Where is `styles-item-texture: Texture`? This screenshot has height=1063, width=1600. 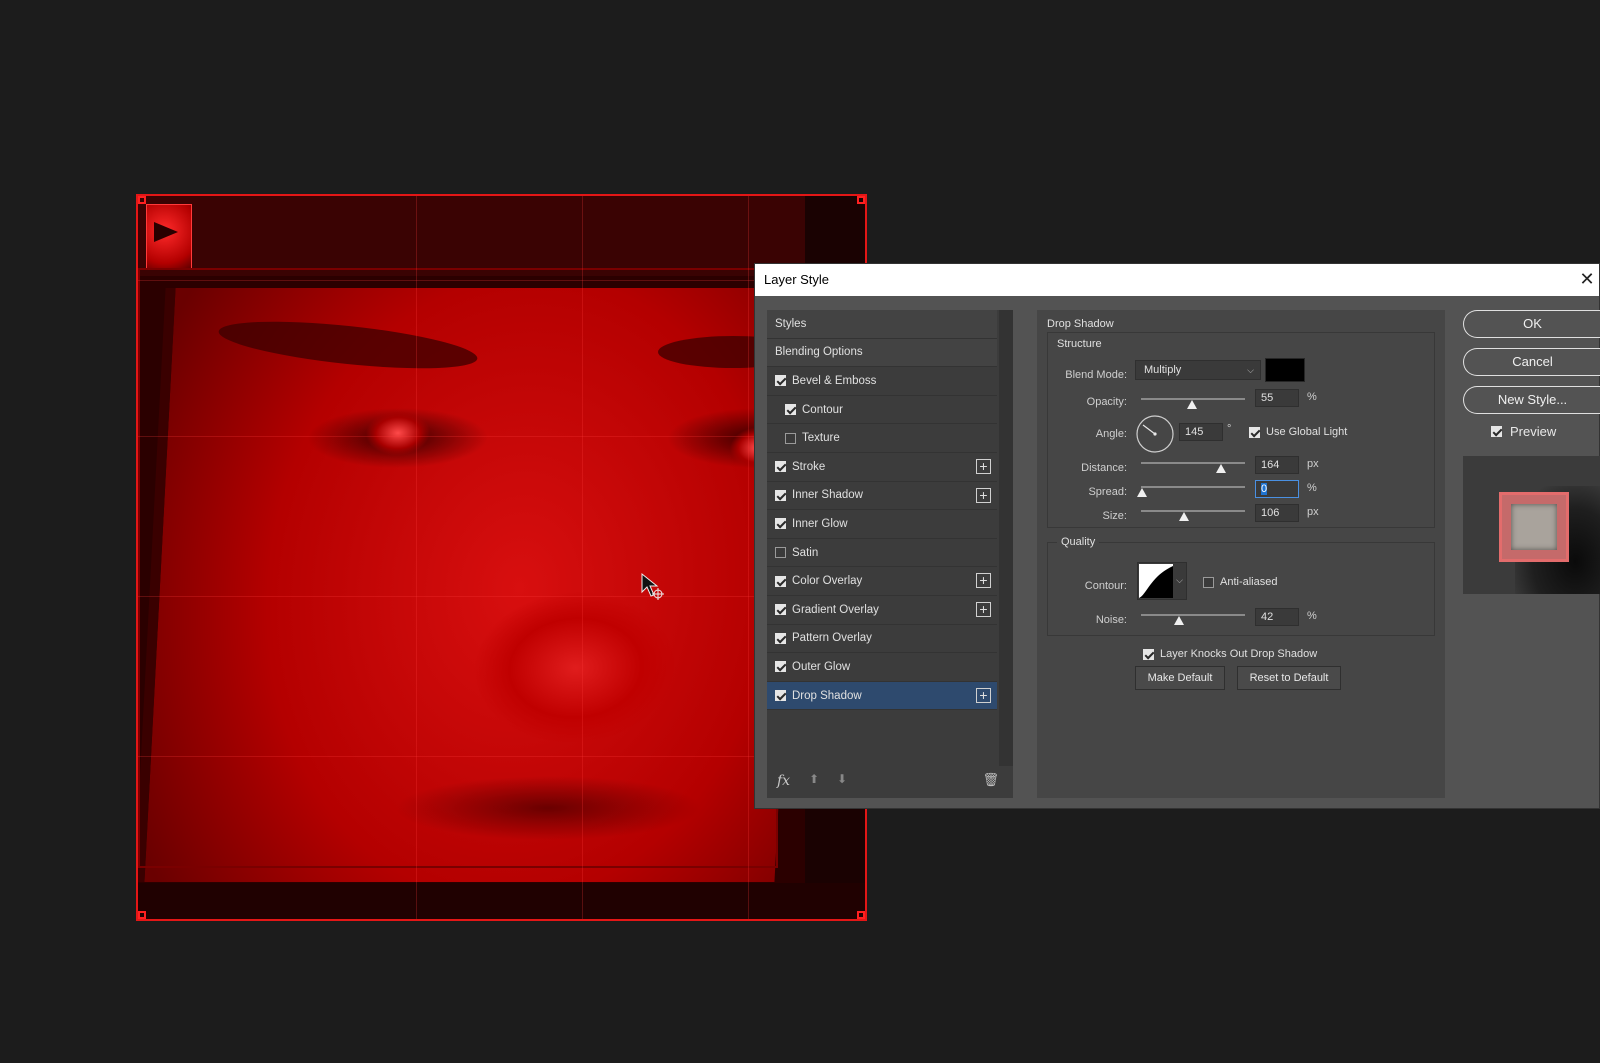
styles-item-texture: Texture is located at coordinates (882, 438).